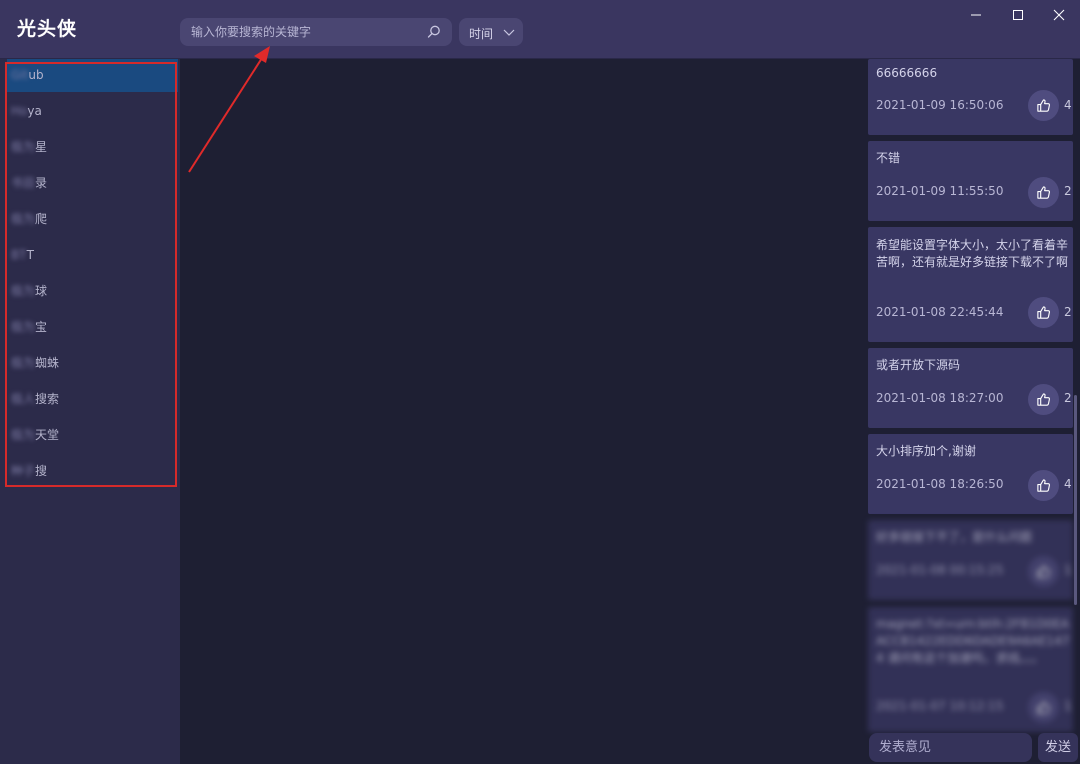  I want to click on comment-text: 或者开放下源码, so click(918, 365).